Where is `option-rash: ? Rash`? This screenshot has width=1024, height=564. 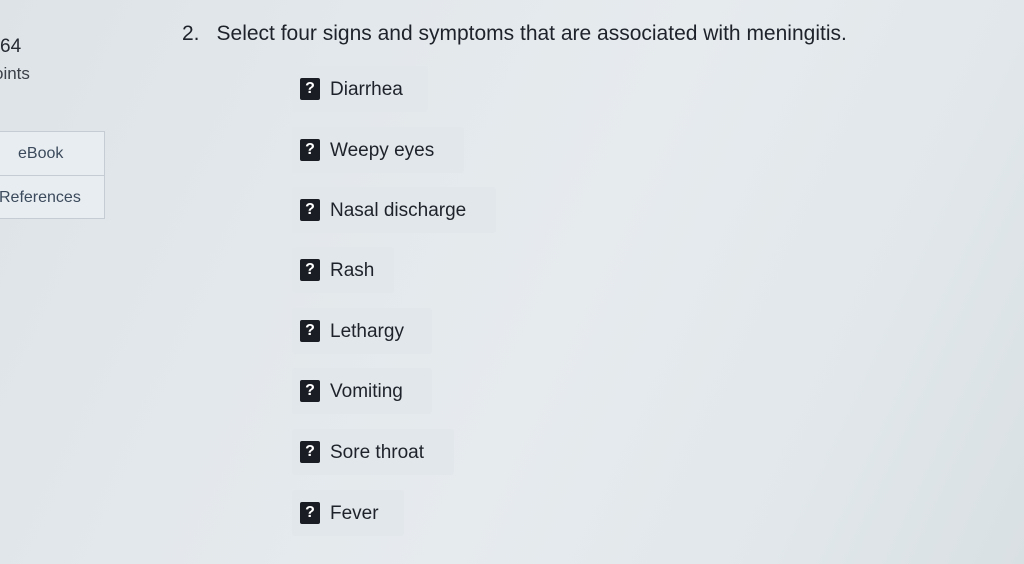
option-rash: ? Rash is located at coordinates (343, 270).